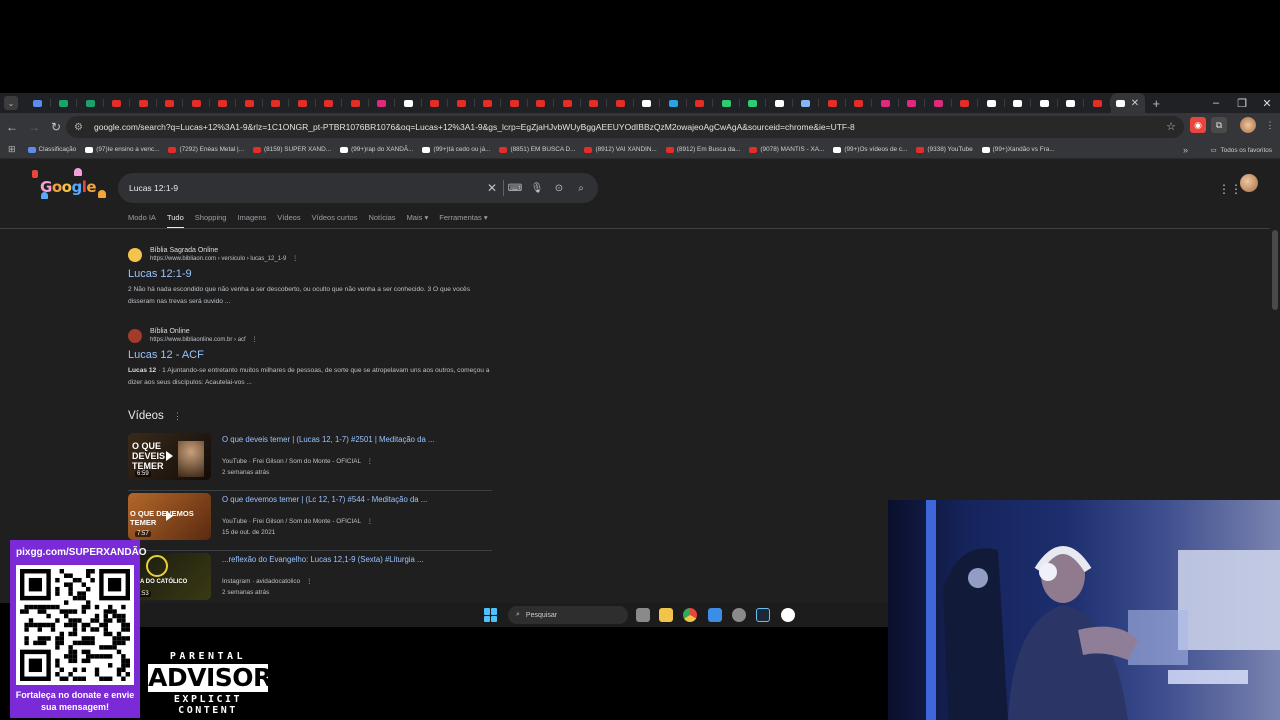  What do you see at coordinates (381, 221) in the screenshot?
I see `search-tab: Notícias` at bounding box center [381, 221].